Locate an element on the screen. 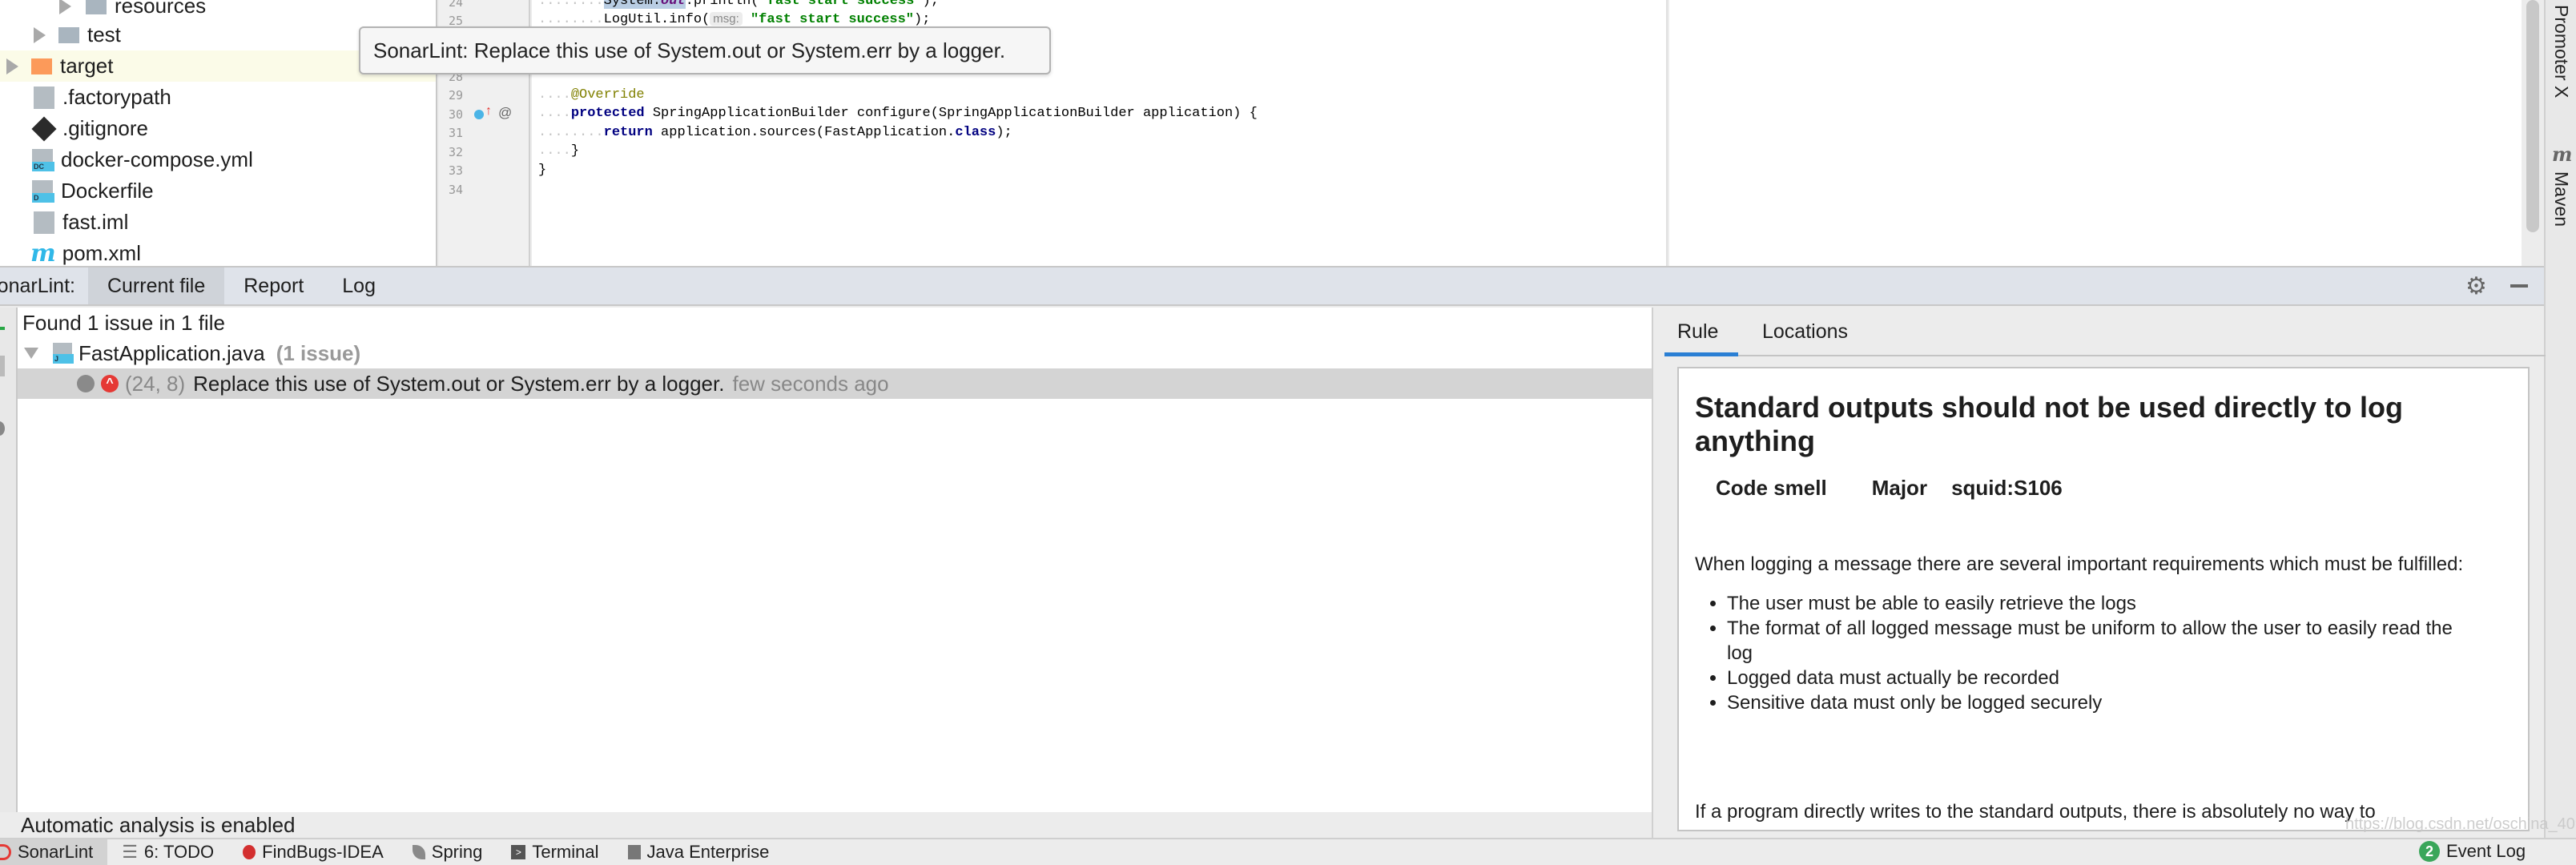  major-severity-icon: ^ is located at coordinates (110, 384).